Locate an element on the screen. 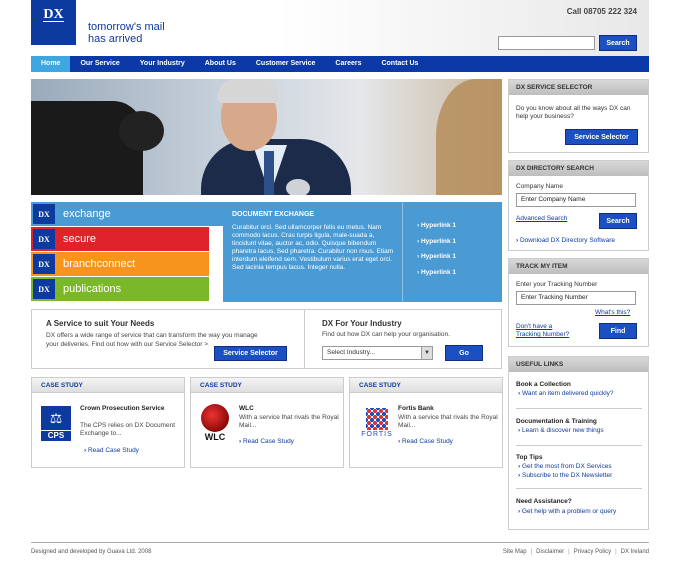 The width and height of the screenshot is (680, 572). find-tracking-button: Find is located at coordinates (618, 331).